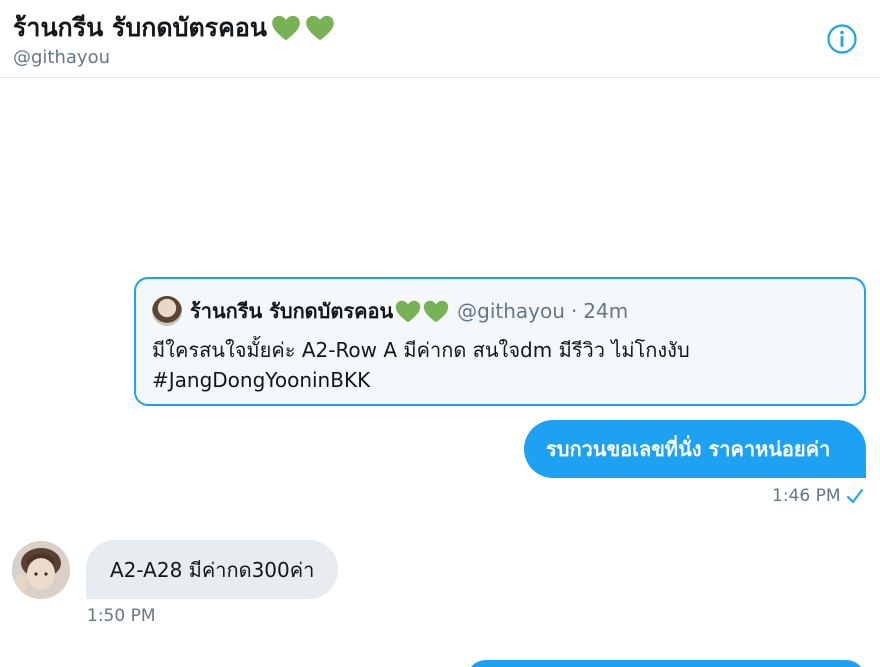 This screenshot has width=880, height=667. I want to click on outgoing-time: 1:46 PM, so click(806, 496).